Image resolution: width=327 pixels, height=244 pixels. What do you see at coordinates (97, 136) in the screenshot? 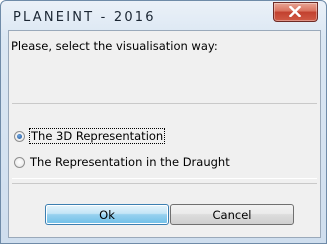
I see `option-label: The 3D Representation` at bounding box center [97, 136].